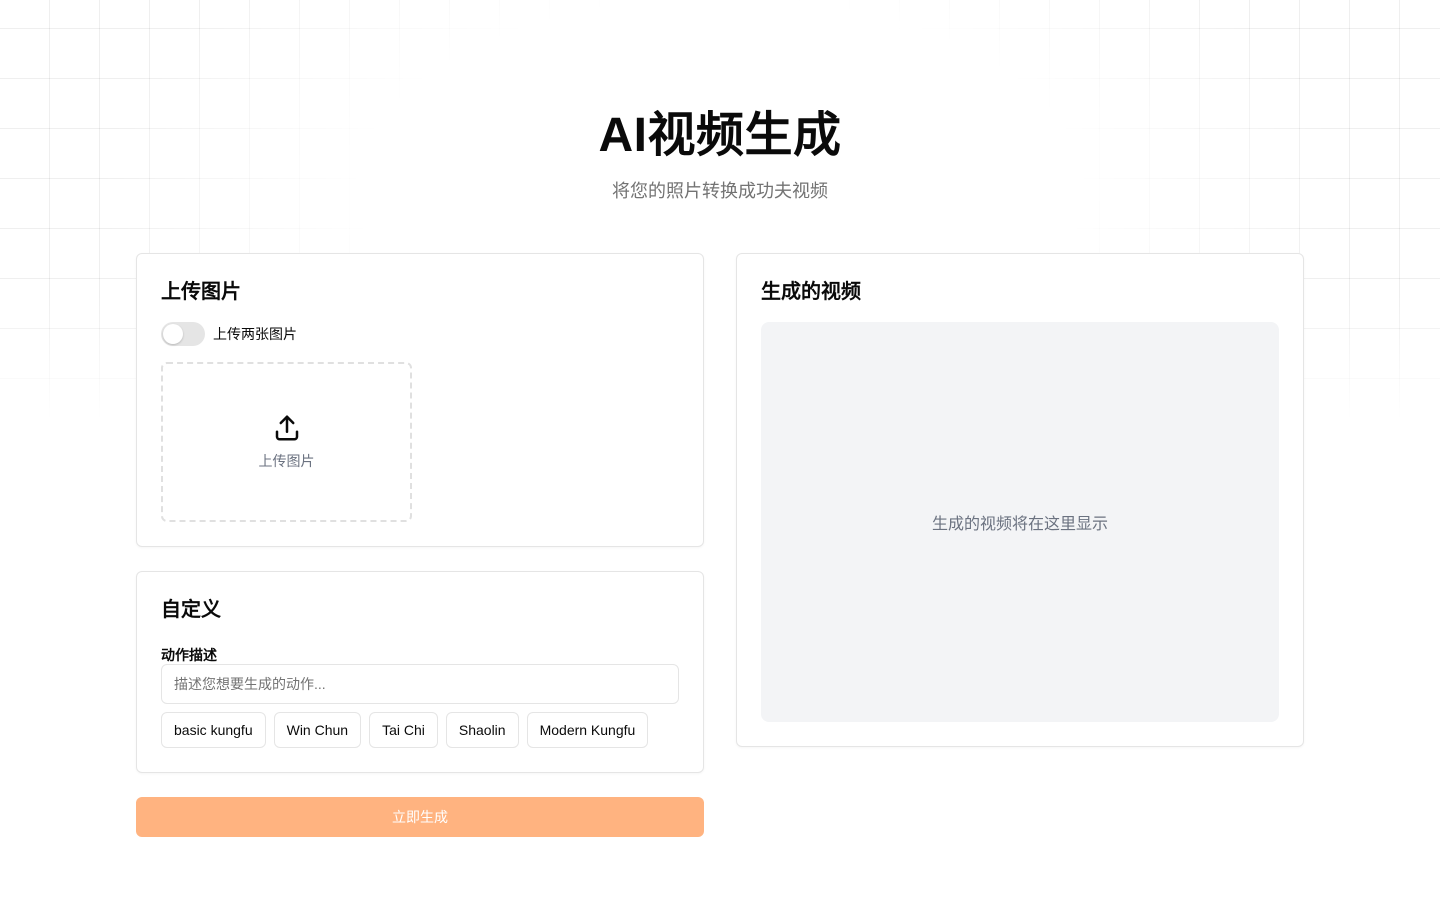 The width and height of the screenshot is (1440, 900). What do you see at coordinates (189, 655) in the screenshot?
I see `motion-description-label: 动作描述` at bounding box center [189, 655].